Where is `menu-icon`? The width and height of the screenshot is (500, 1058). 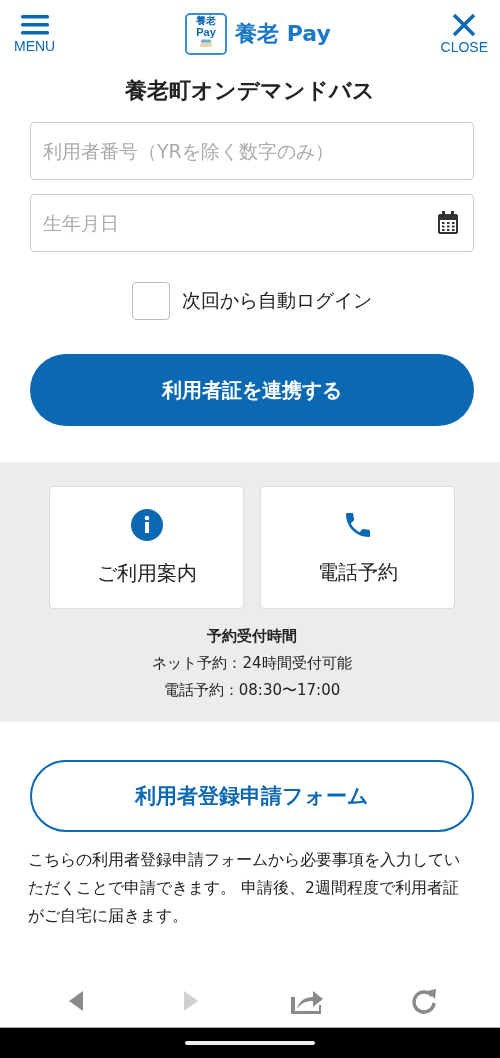
menu-icon is located at coordinates (34, 25).